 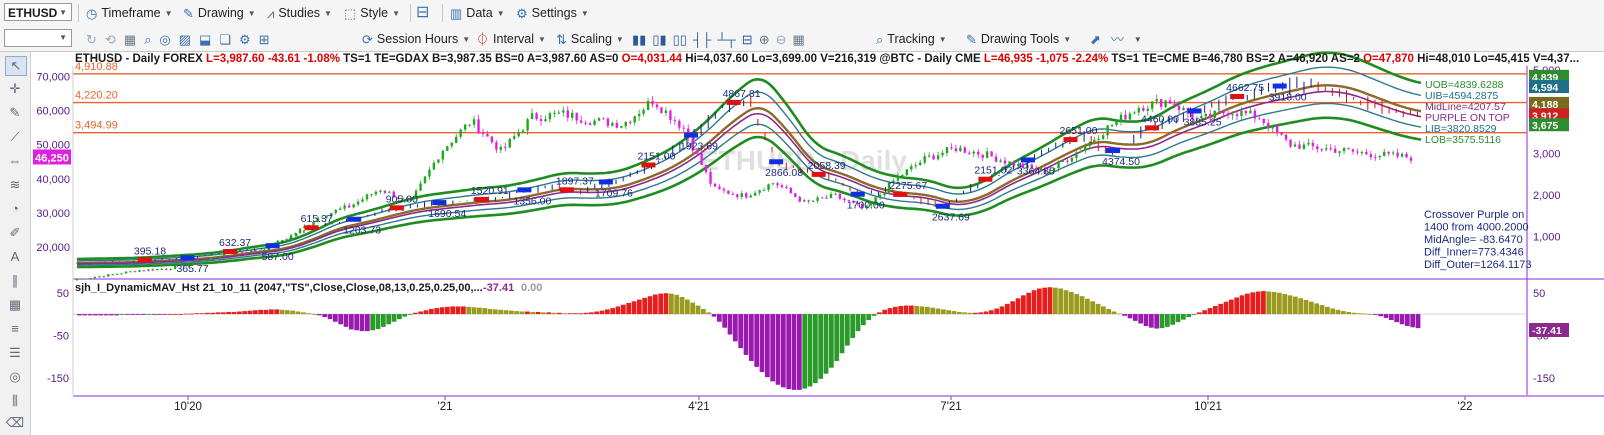 I want to click on header-segment: TS=1 TE=CME B=46,780 BS=2 A=46,920 AS=2, so click(x=1235, y=59).